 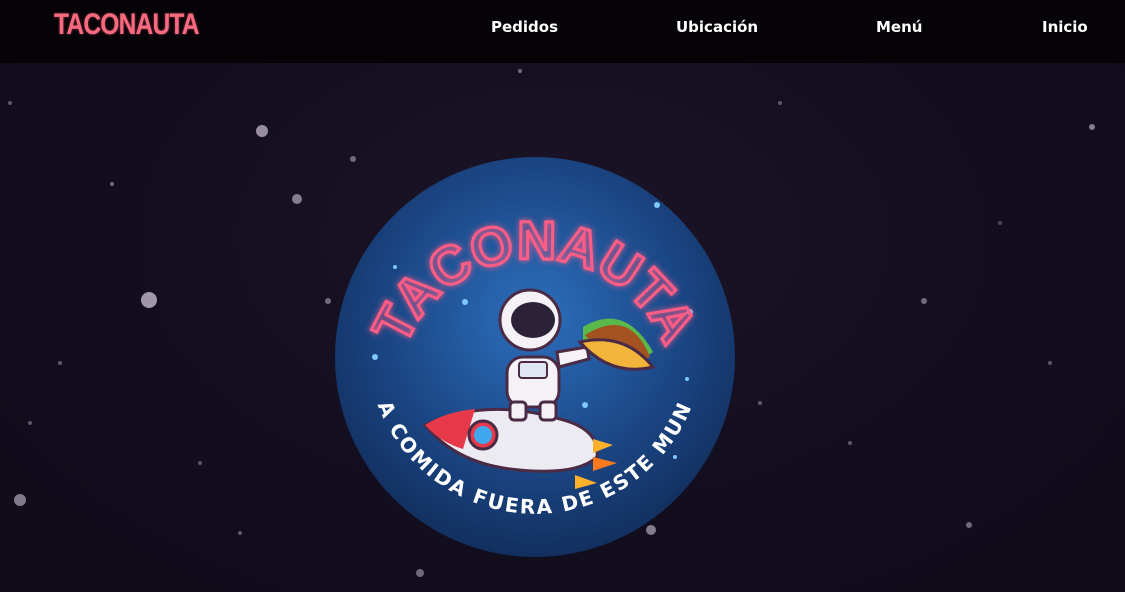 What do you see at coordinates (562, 31) in the screenshot?
I see `top-navbar: TACONAUTA Pedidos Ubicación Menú Inicio` at bounding box center [562, 31].